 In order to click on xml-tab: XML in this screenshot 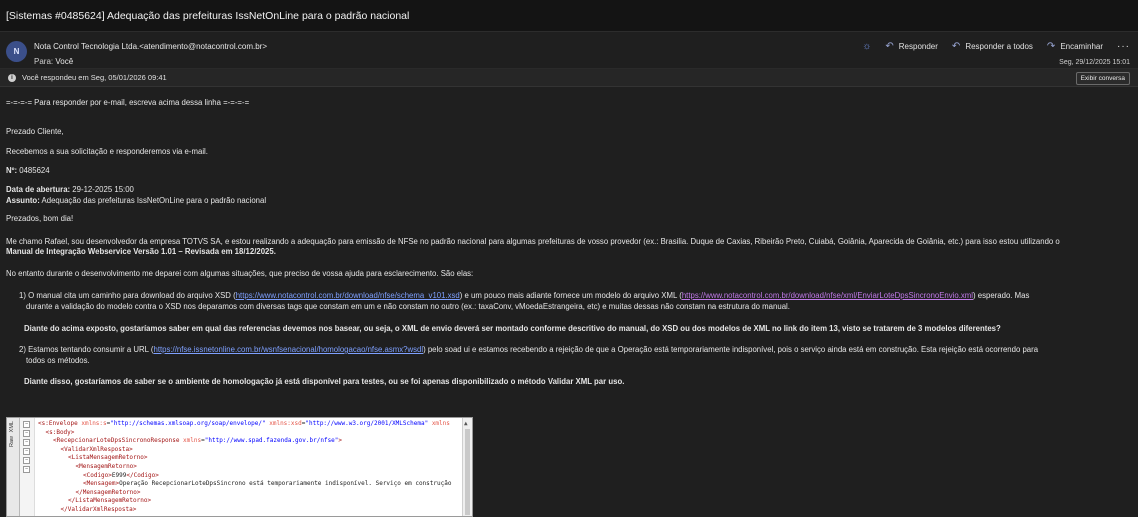, I will do `click(12, 426)`.